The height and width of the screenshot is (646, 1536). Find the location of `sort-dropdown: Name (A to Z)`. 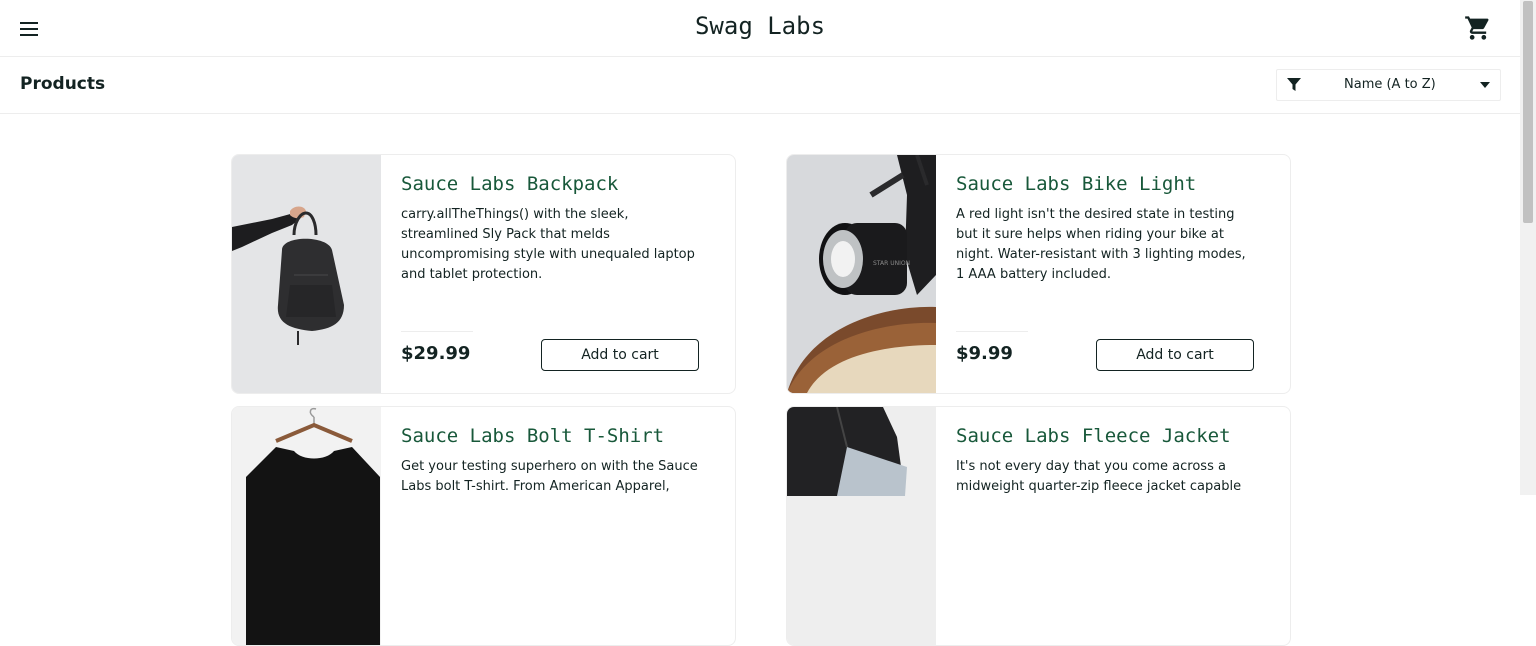

sort-dropdown: Name (A to Z) is located at coordinates (1388, 85).